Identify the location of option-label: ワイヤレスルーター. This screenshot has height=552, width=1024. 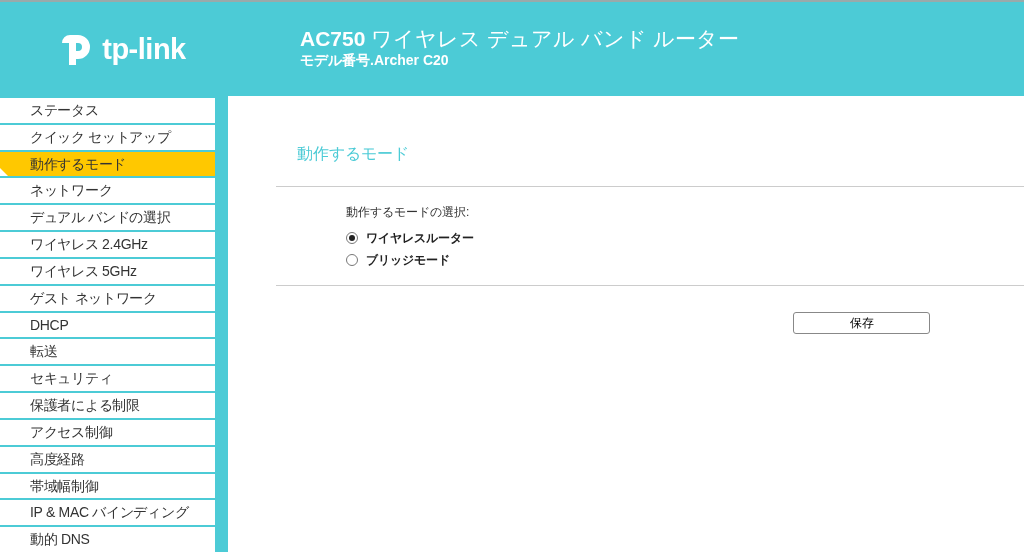
(420, 238).